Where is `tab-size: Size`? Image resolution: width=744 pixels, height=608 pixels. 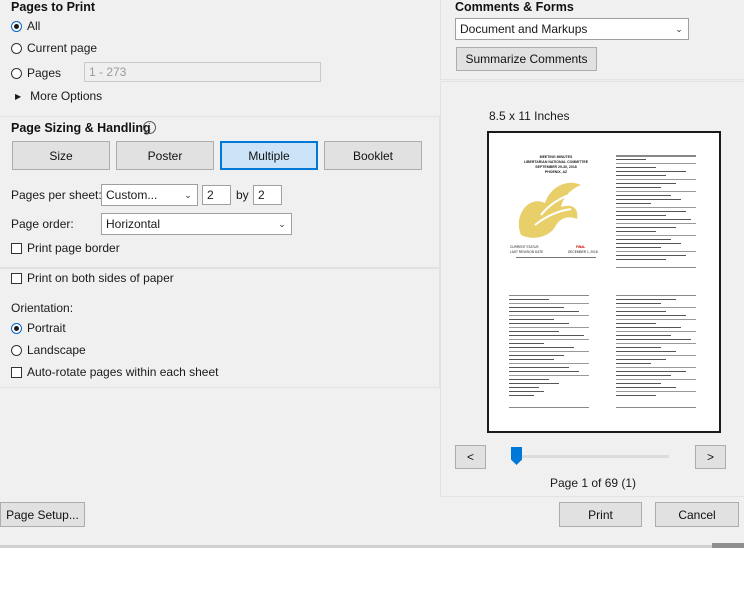 tab-size: Size is located at coordinates (61, 155).